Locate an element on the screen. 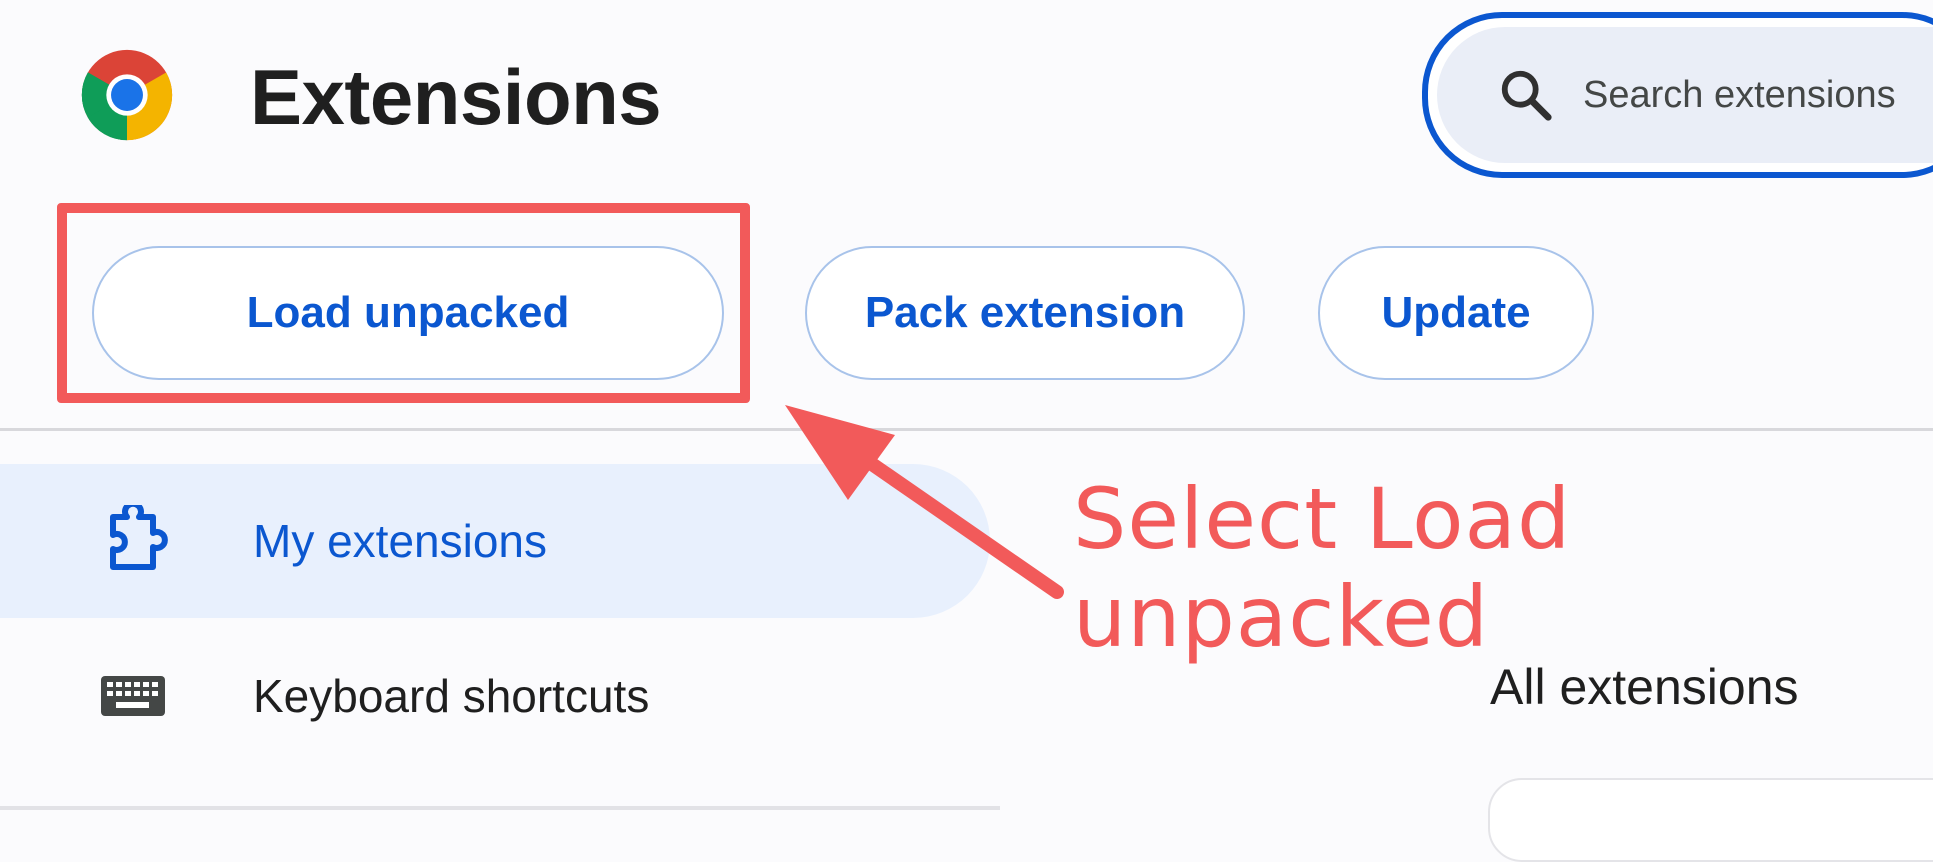 This screenshot has width=1933, height=862. page-title: Extensions is located at coordinates (456, 97).